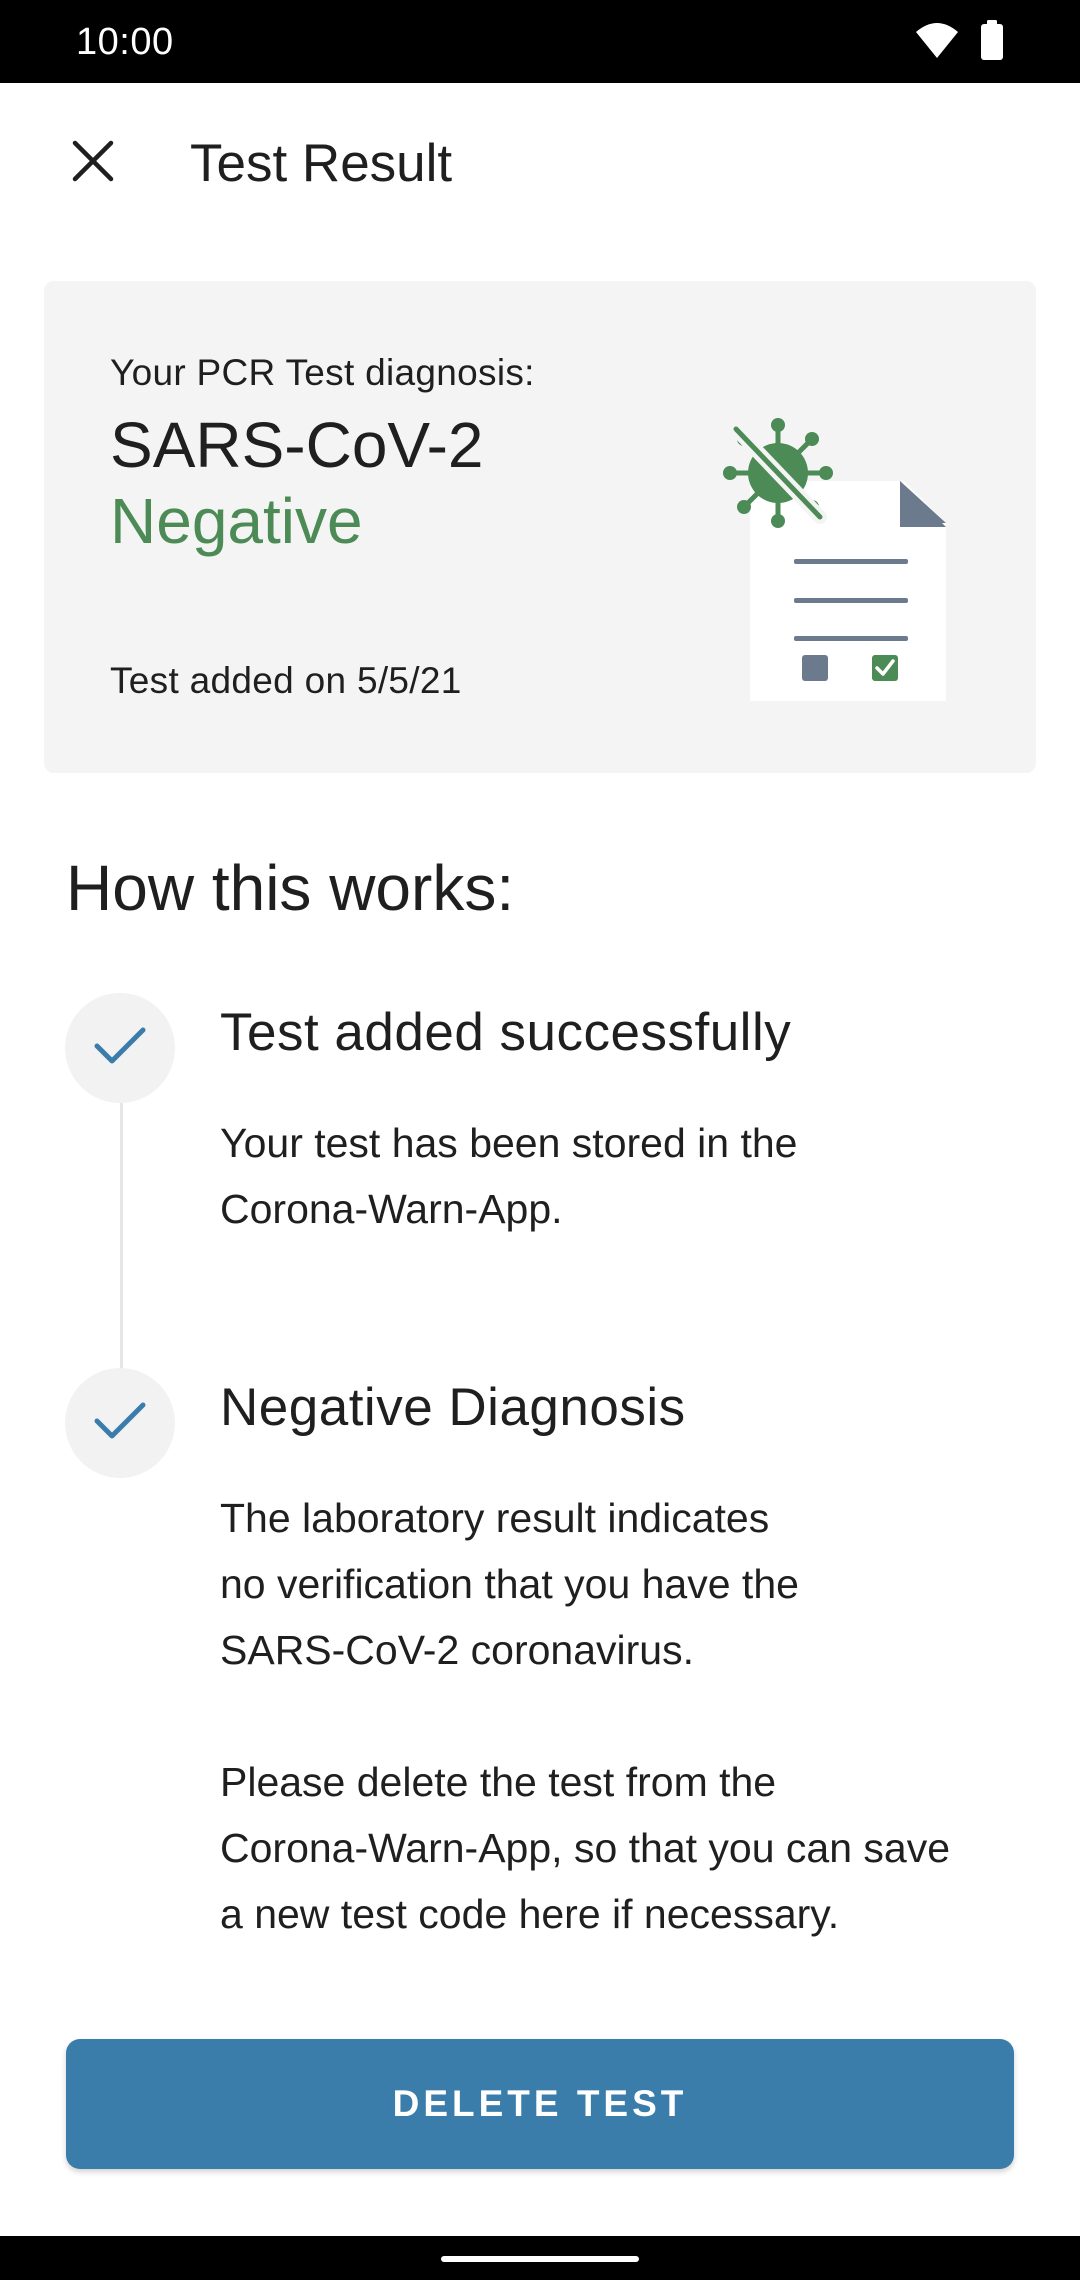  What do you see at coordinates (540, 163) in the screenshot?
I see `app-bar: Test Result` at bounding box center [540, 163].